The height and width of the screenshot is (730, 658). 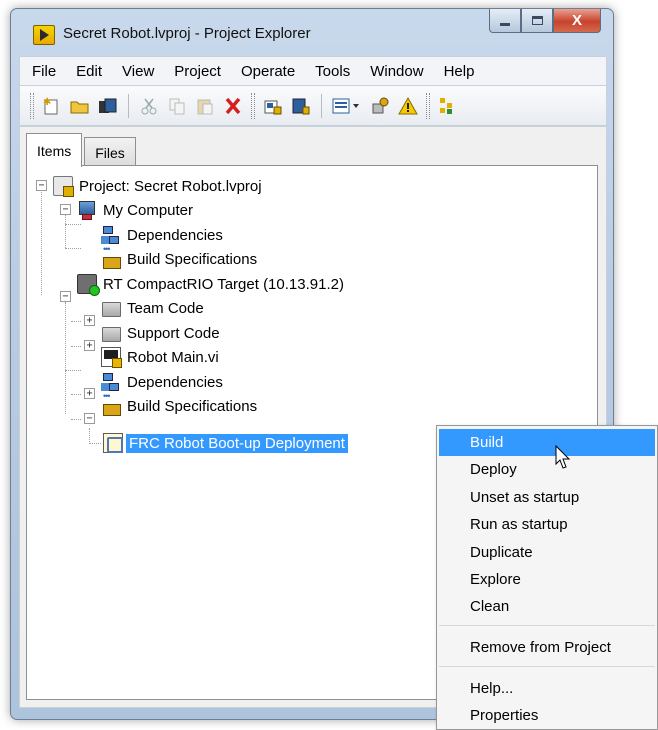 I want to click on collapse-my-computer-toggle: −, so click(x=65, y=209).